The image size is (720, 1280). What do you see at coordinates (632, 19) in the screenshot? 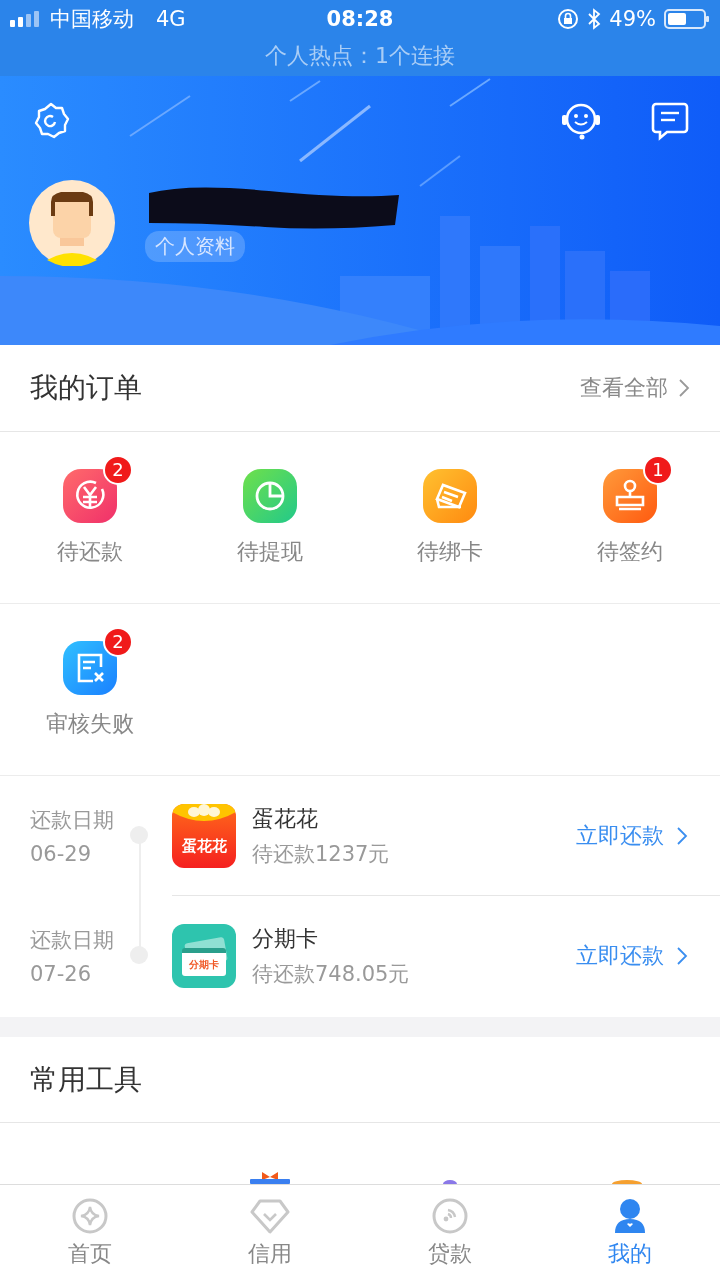
I see `battery-percent: 49%` at bounding box center [632, 19].